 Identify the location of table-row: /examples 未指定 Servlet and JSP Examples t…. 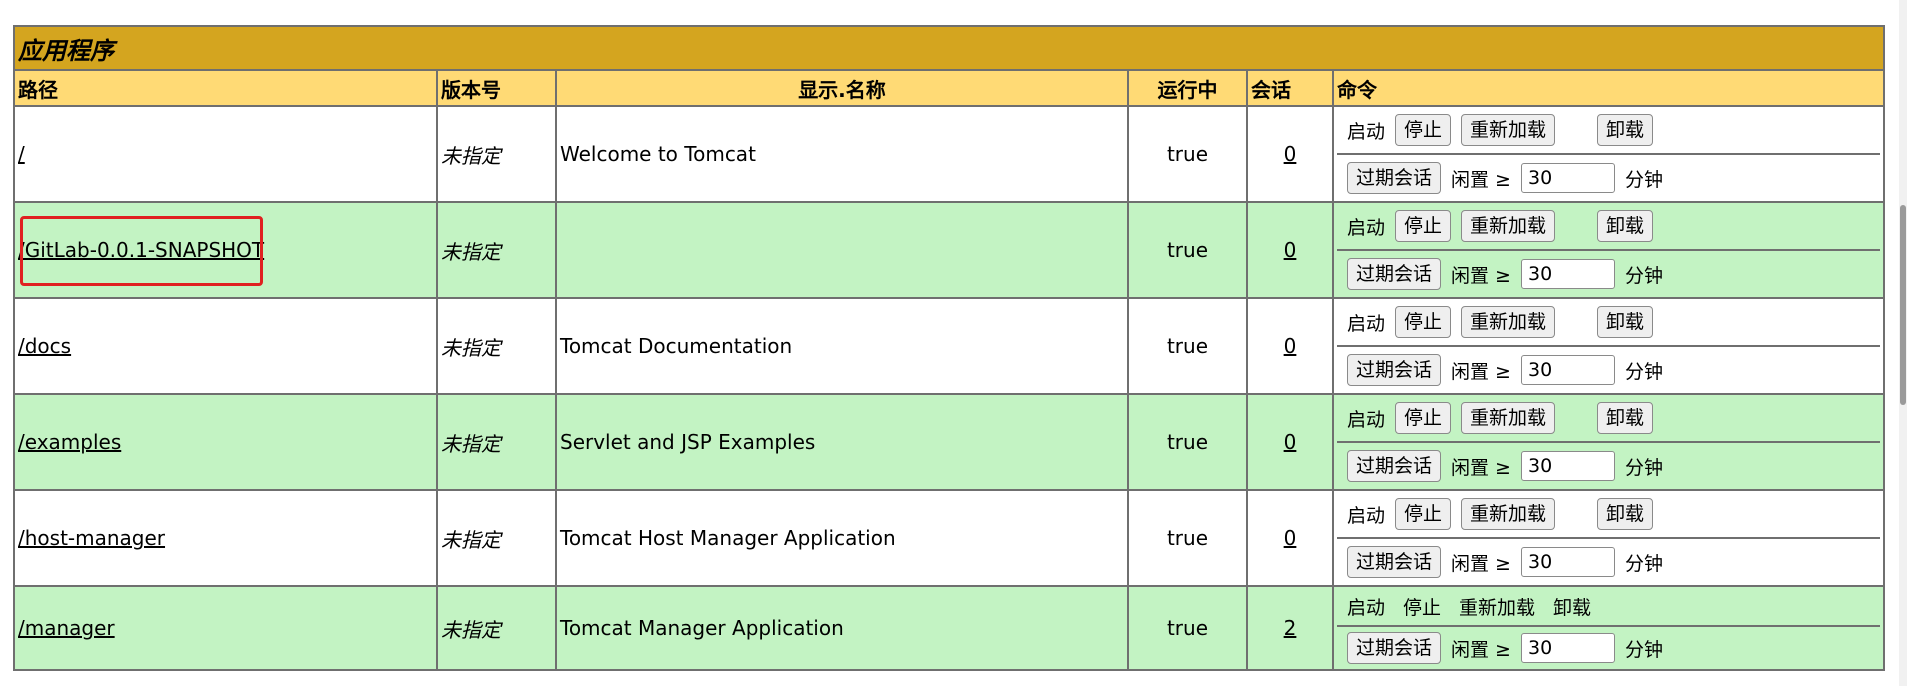
(949, 442).